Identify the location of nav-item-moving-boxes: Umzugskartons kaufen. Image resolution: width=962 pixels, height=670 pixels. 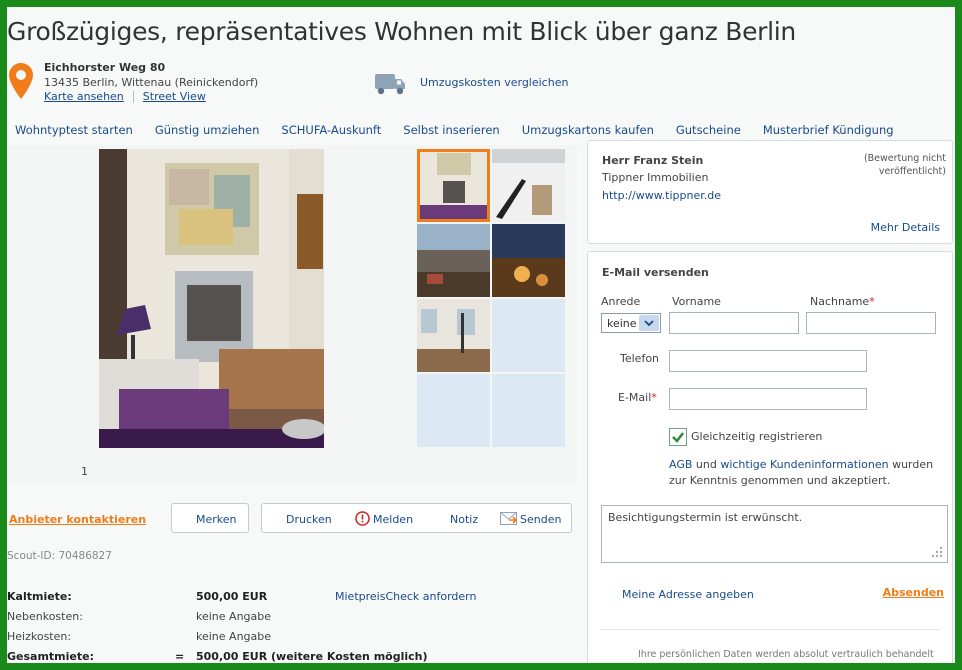
(588, 130).